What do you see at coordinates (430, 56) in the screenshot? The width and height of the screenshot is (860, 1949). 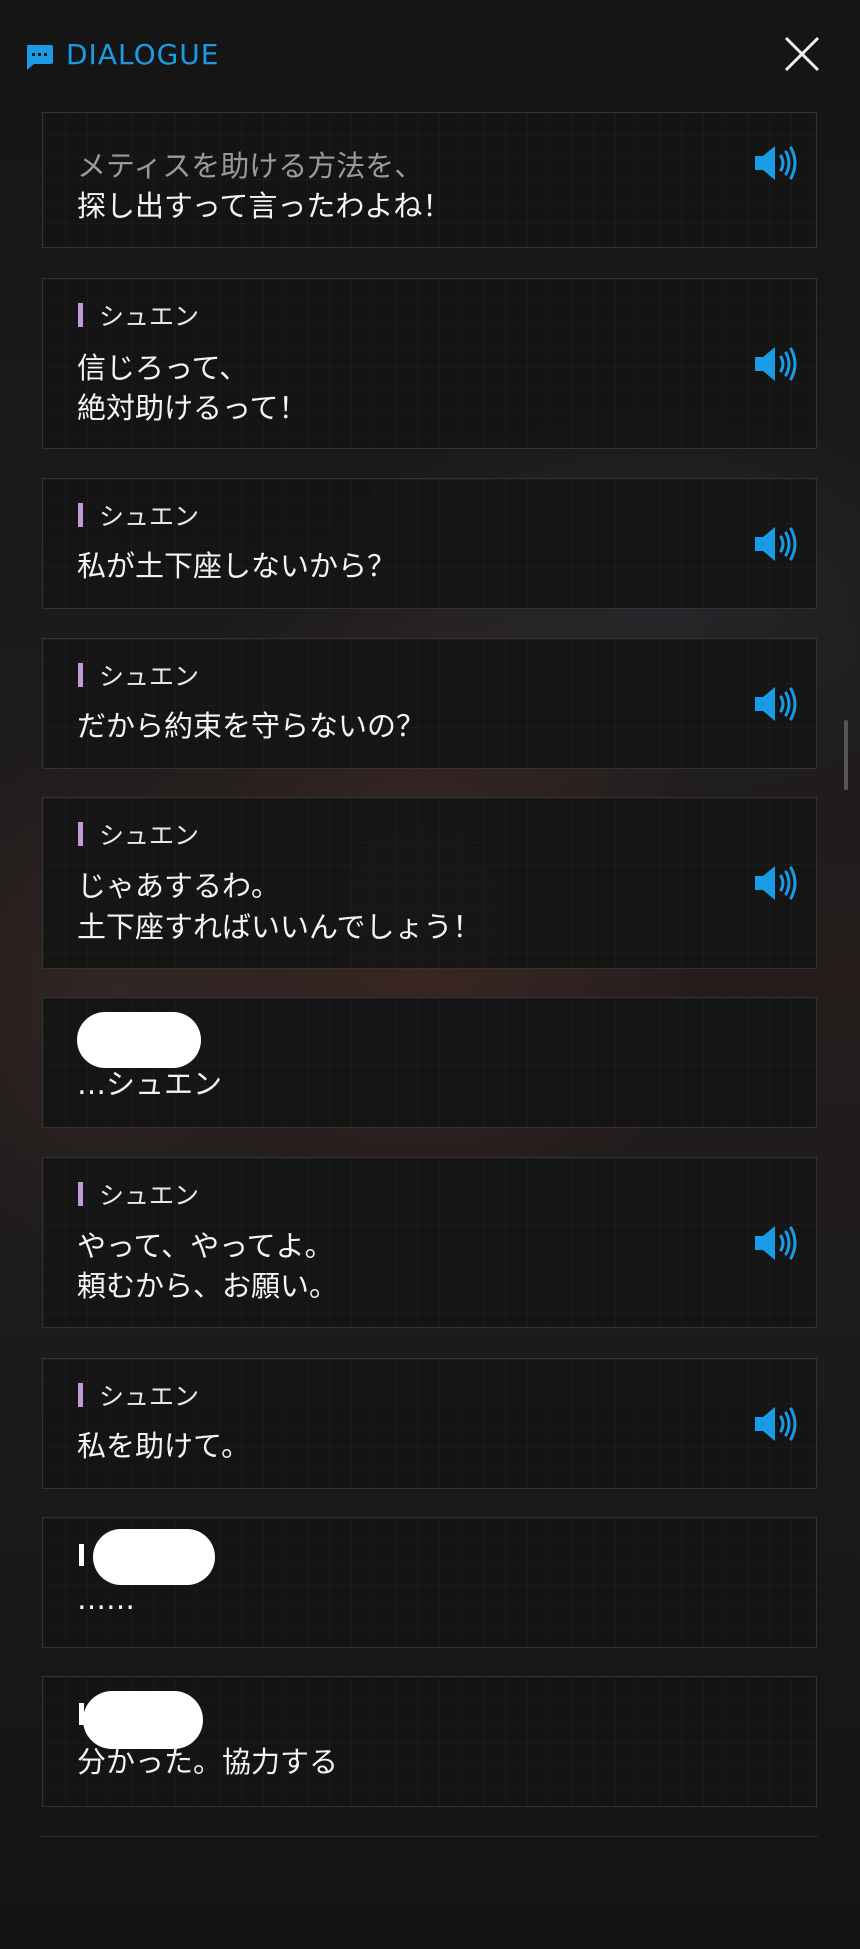 I see `dialogue-header: DIALOGUE` at bounding box center [430, 56].